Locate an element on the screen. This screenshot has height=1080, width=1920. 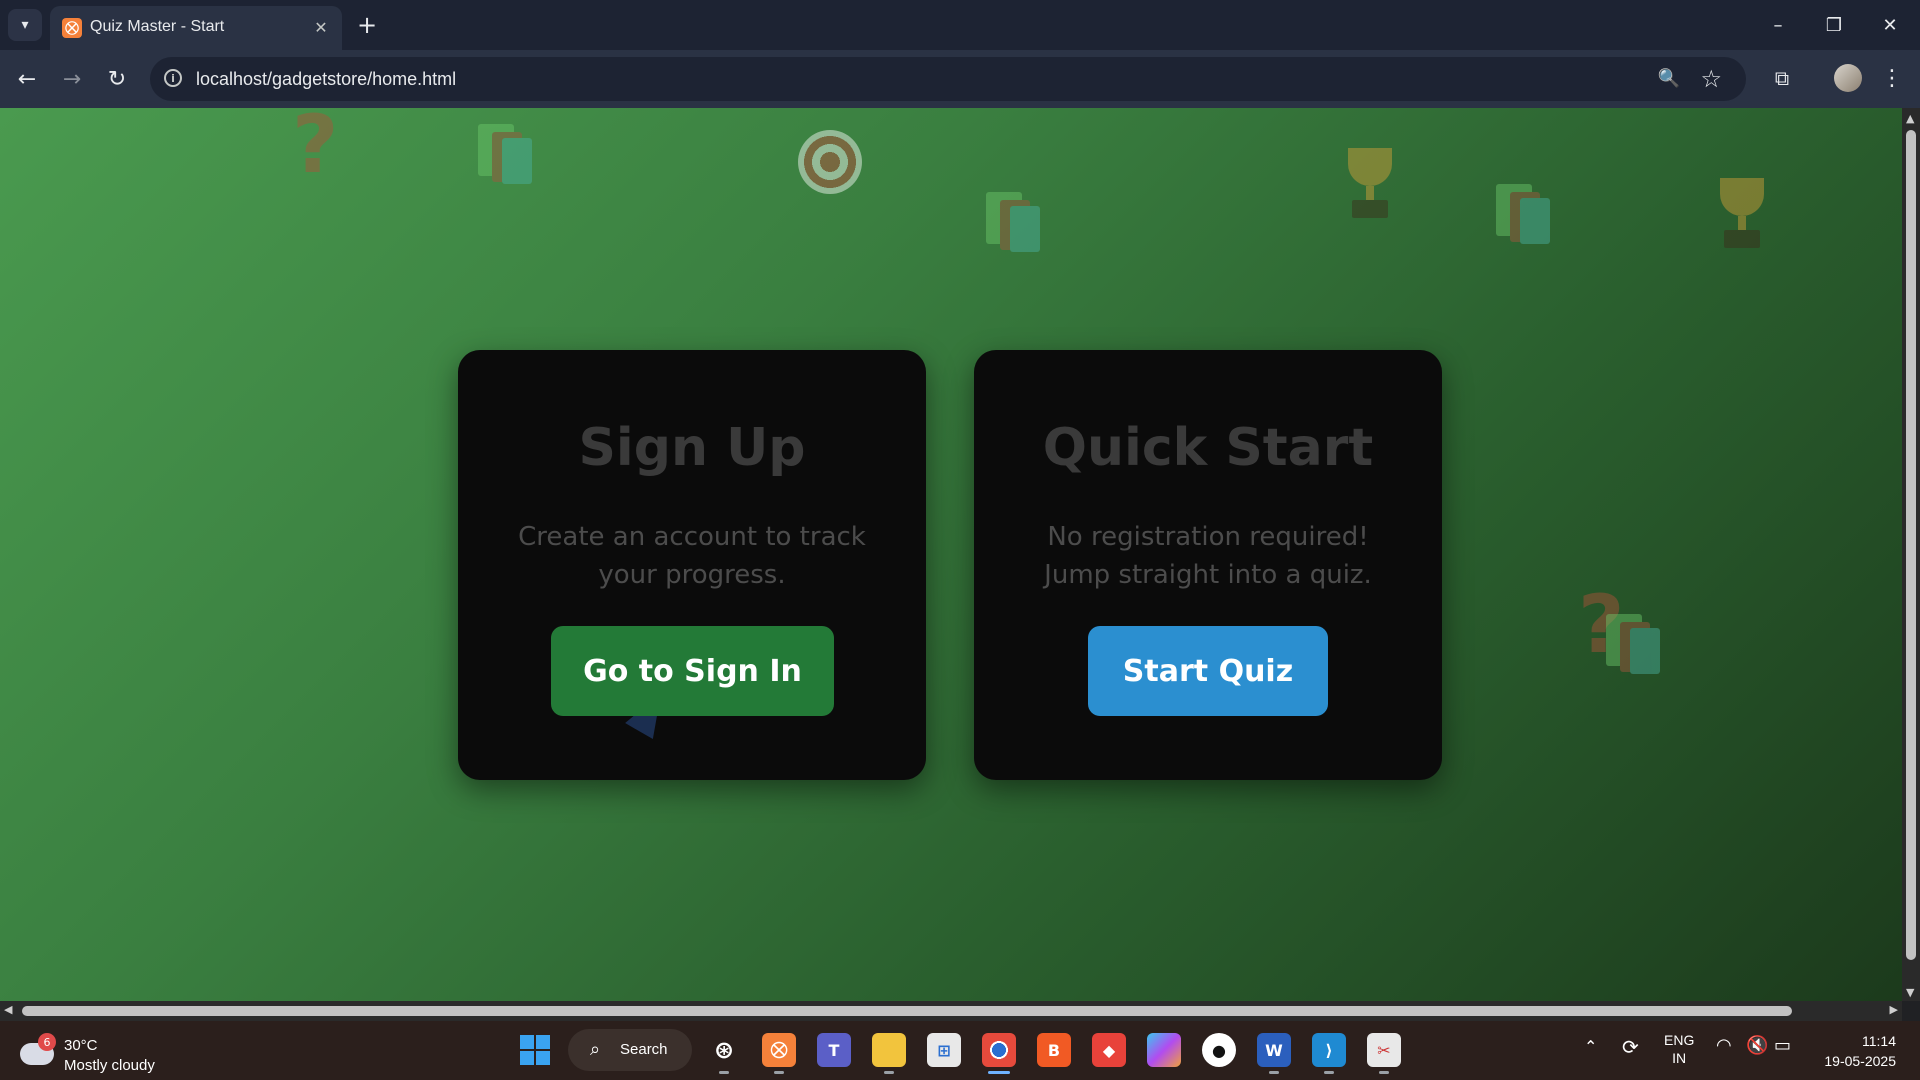
horizontal-scrollbar: ◀ ▶ is located at coordinates (951, 1011).